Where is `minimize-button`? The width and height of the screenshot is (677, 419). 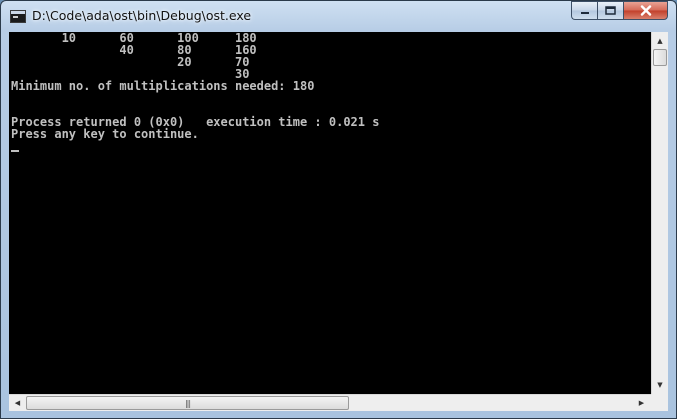 minimize-button is located at coordinates (584, 10).